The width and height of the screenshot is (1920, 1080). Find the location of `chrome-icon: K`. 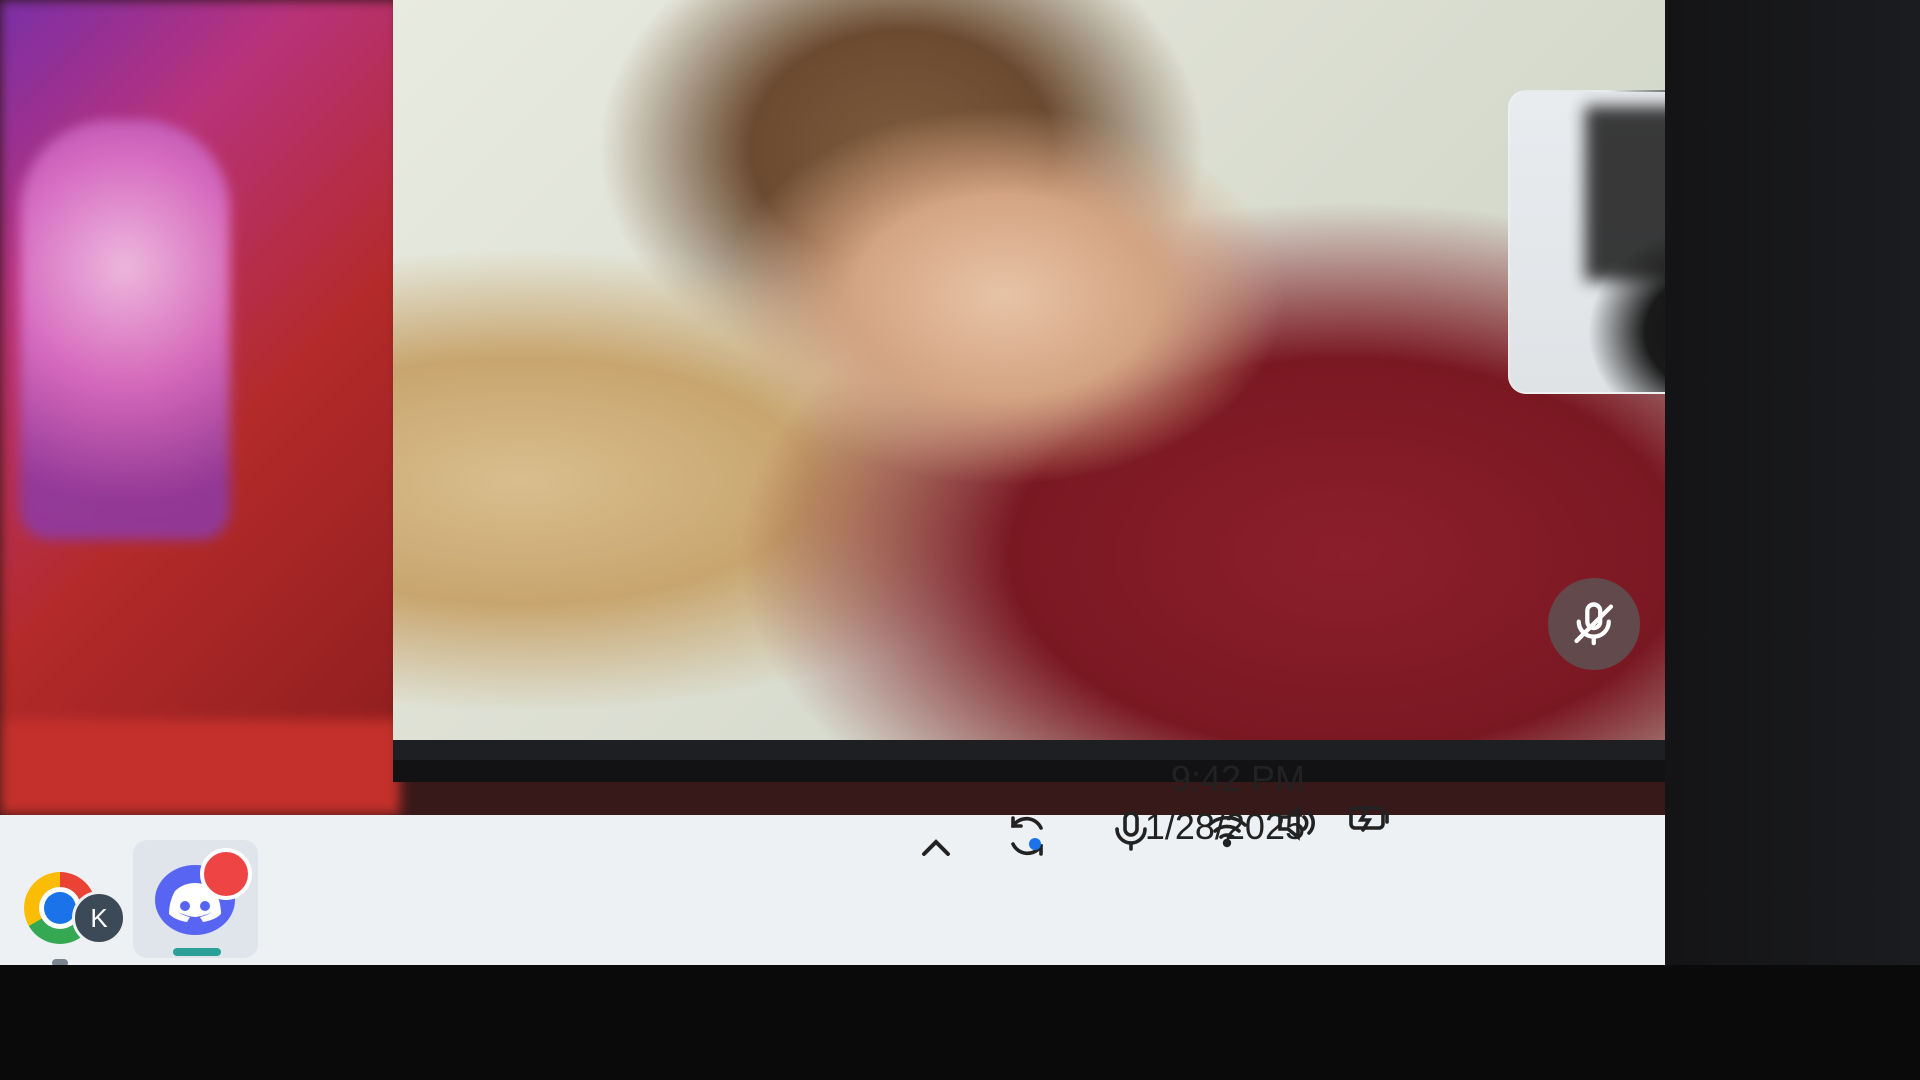

chrome-icon: K is located at coordinates (70, 914).